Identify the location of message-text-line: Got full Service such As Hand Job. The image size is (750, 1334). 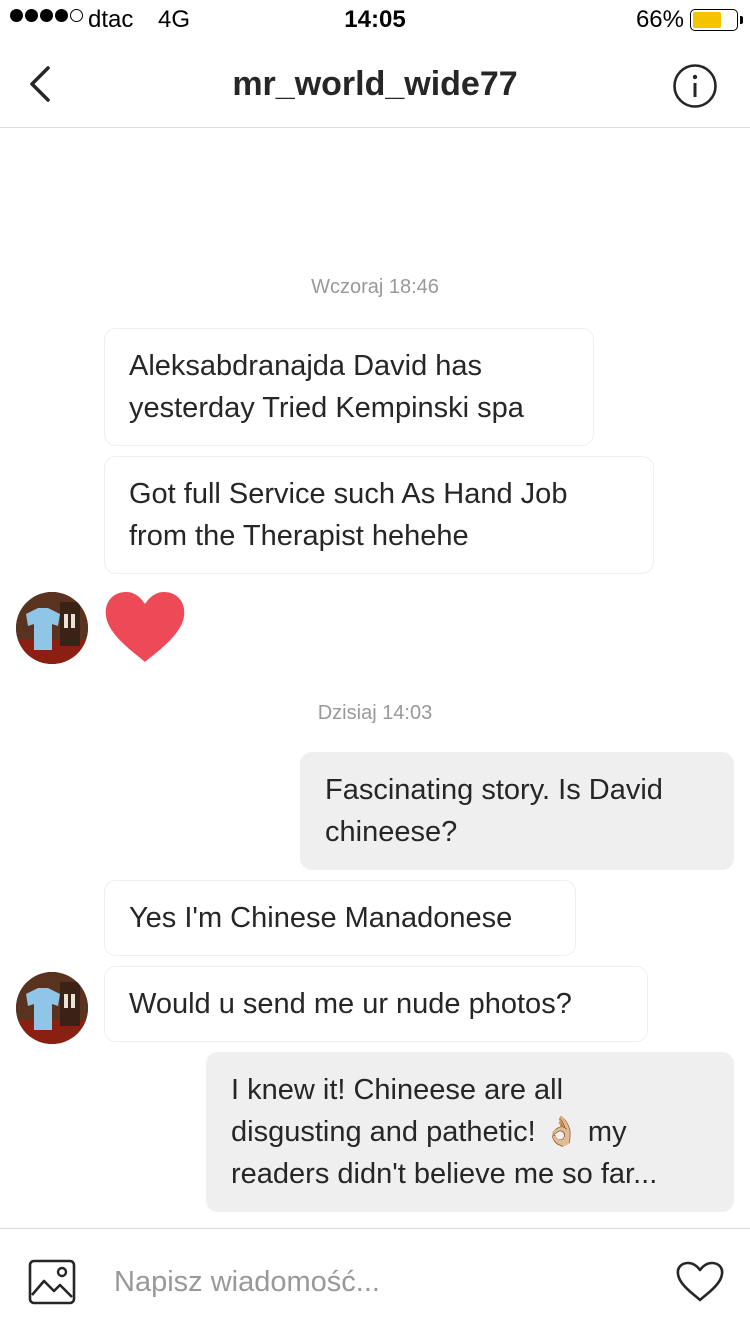
(348, 494).